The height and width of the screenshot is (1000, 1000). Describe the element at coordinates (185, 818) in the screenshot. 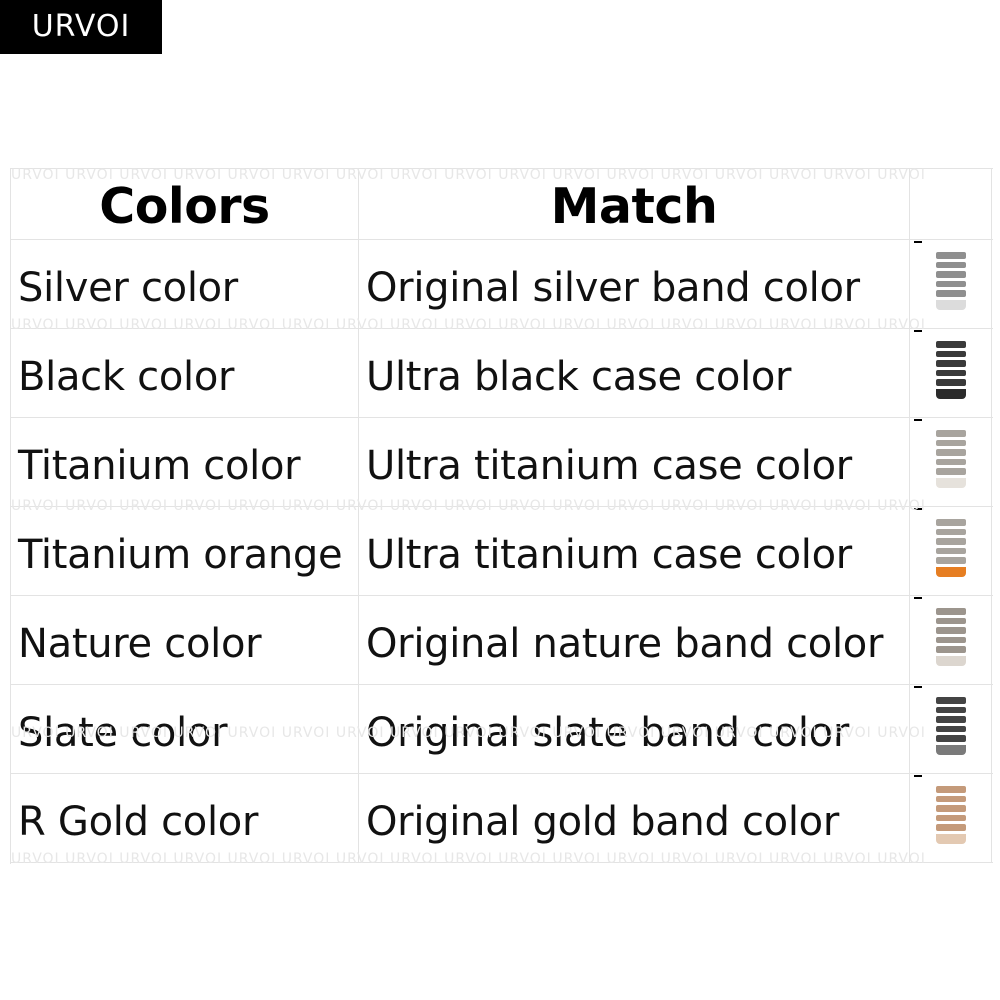

I see `color-name-cell: R Gold color` at that location.